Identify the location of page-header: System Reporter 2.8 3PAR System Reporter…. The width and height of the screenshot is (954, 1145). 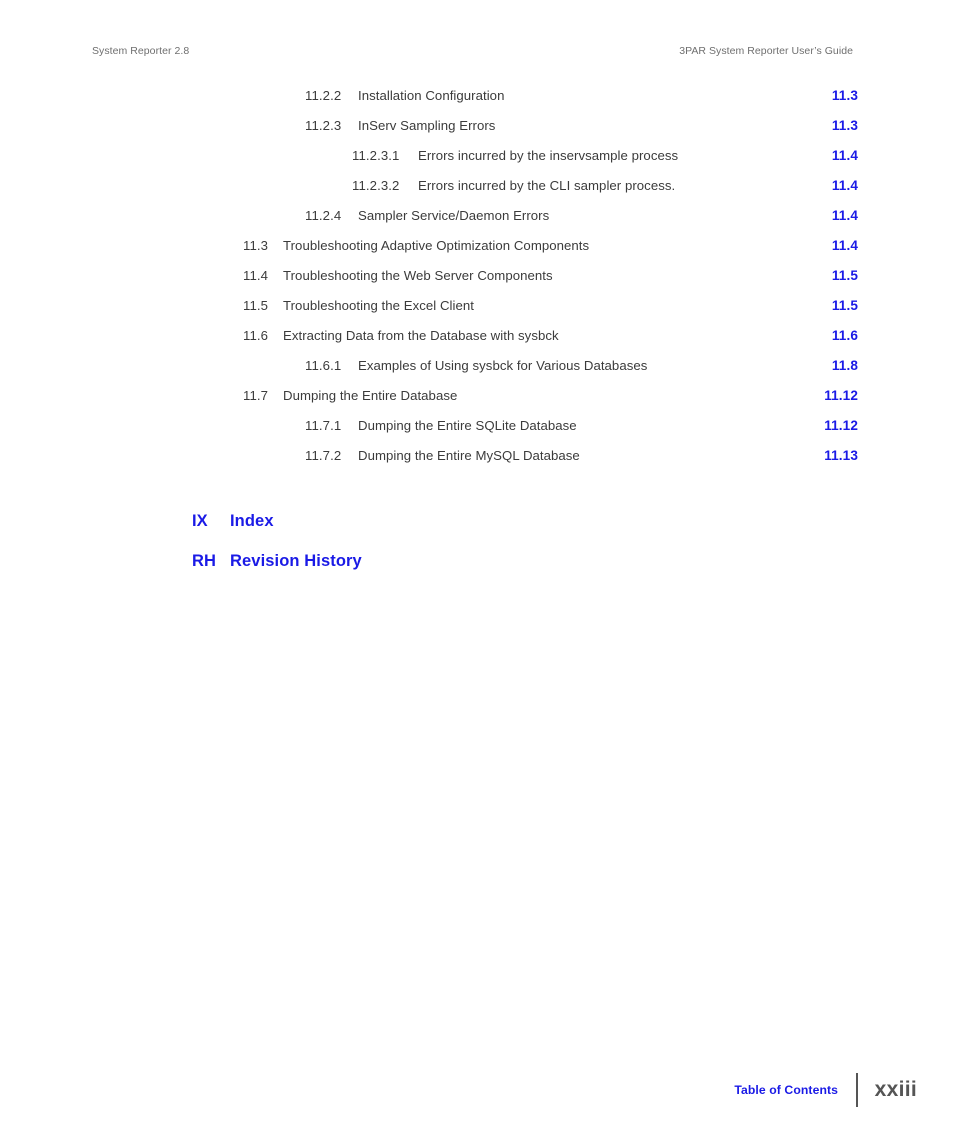
(472, 53).